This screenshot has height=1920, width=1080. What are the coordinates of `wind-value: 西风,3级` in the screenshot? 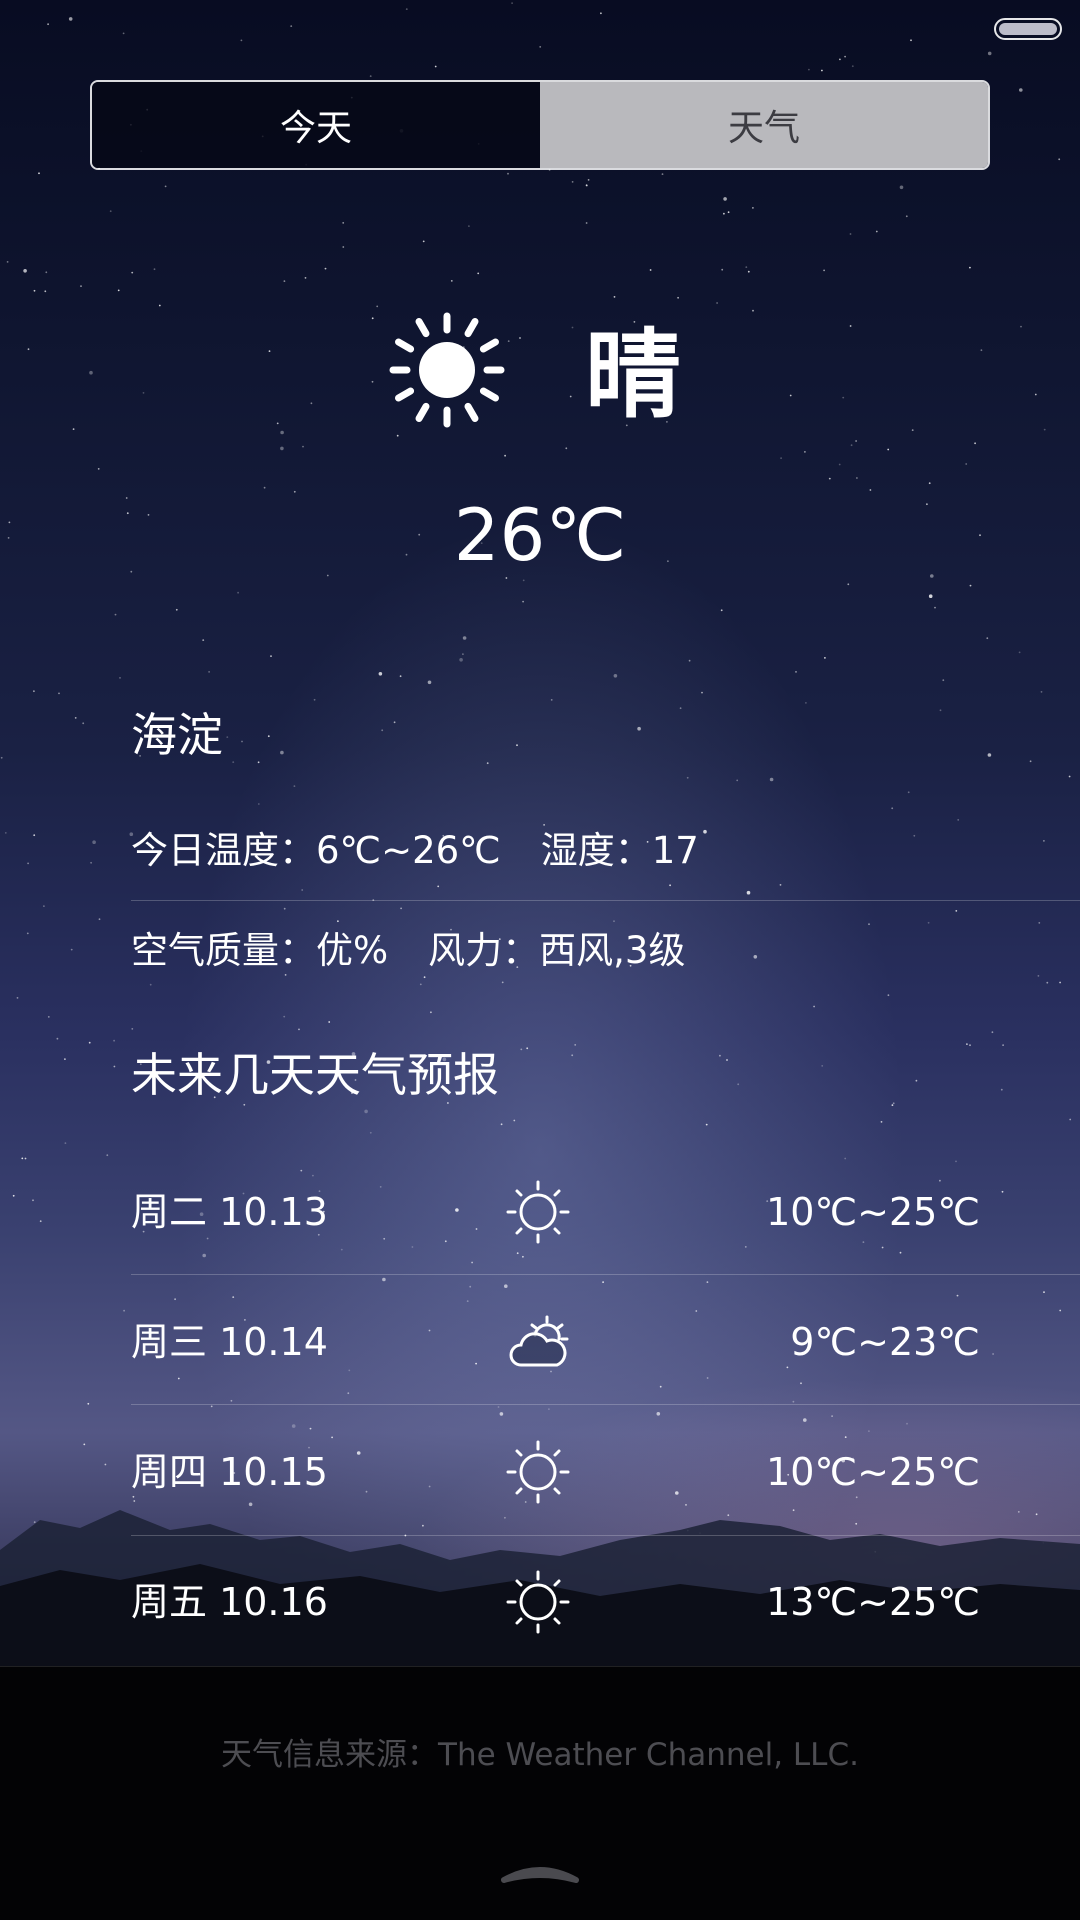 It's located at (612, 950).